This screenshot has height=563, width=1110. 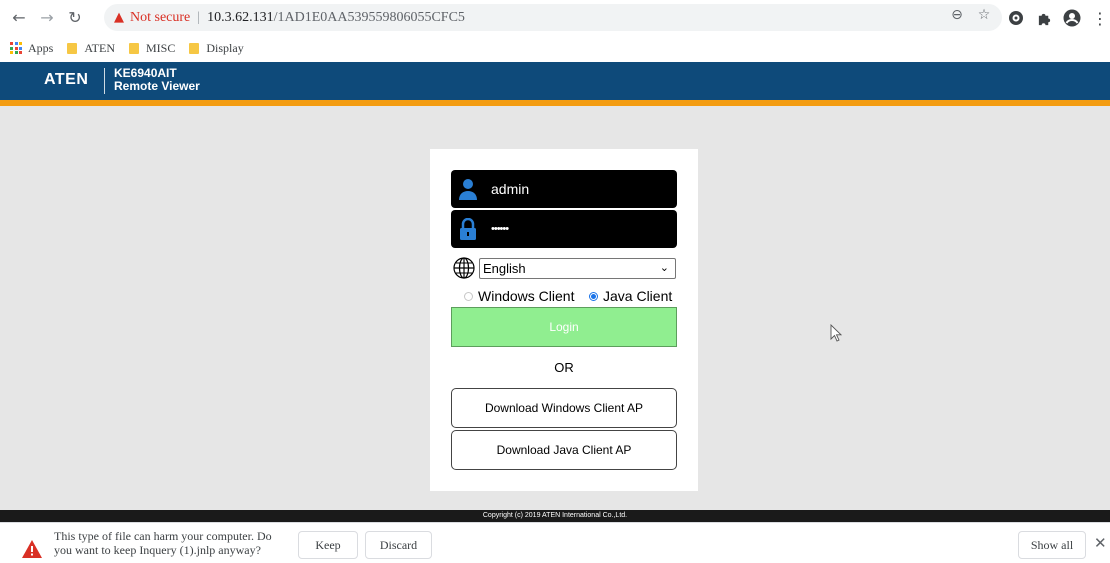 What do you see at coordinates (16, 48) in the screenshot?
I see `apps-grid-icon` at bounding box center [16, 48].